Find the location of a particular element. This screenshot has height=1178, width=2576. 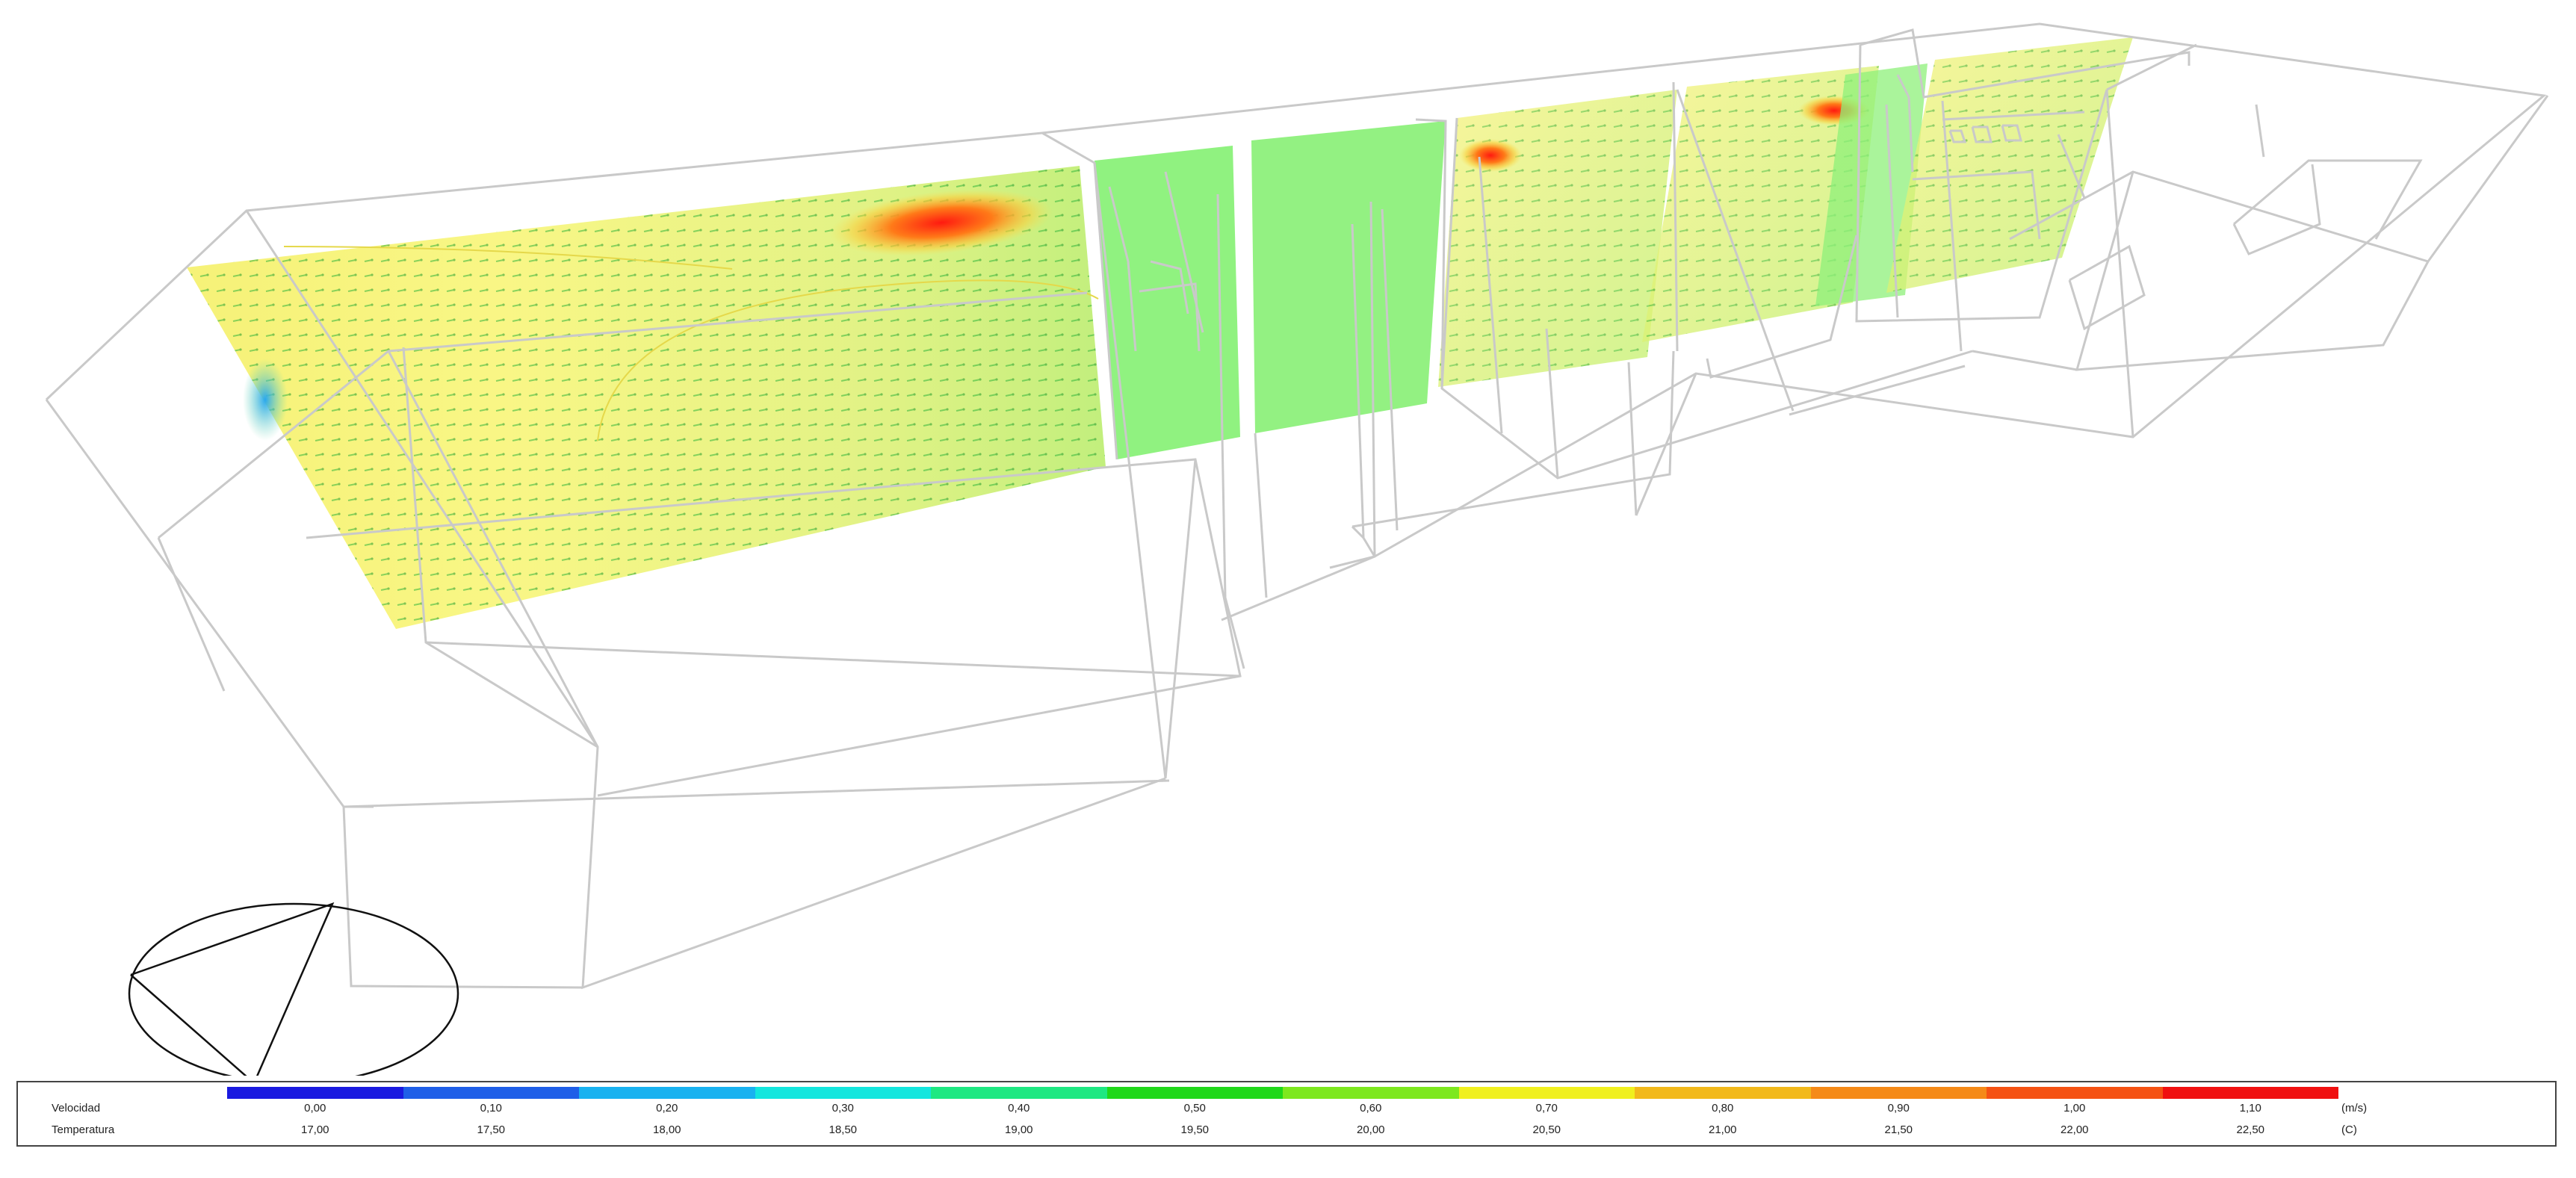

temperature-tick-label: 22,50 is located at coordinates (2250, 1129).